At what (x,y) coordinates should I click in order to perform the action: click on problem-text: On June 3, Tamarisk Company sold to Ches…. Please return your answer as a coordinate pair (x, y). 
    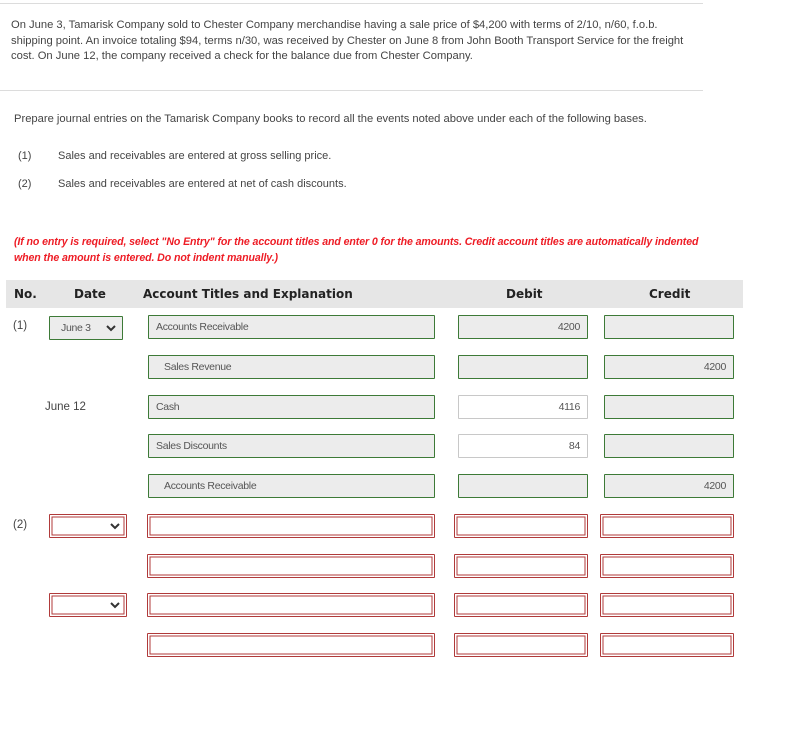
    Looking at the image, I should click on (347, 40).